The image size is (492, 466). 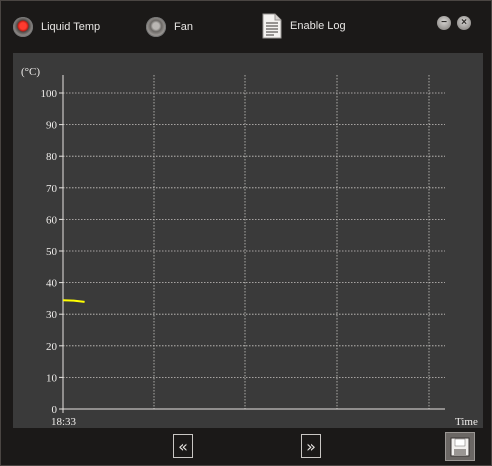 I want to click on close-icon: ×, so click(x=464, y=22).